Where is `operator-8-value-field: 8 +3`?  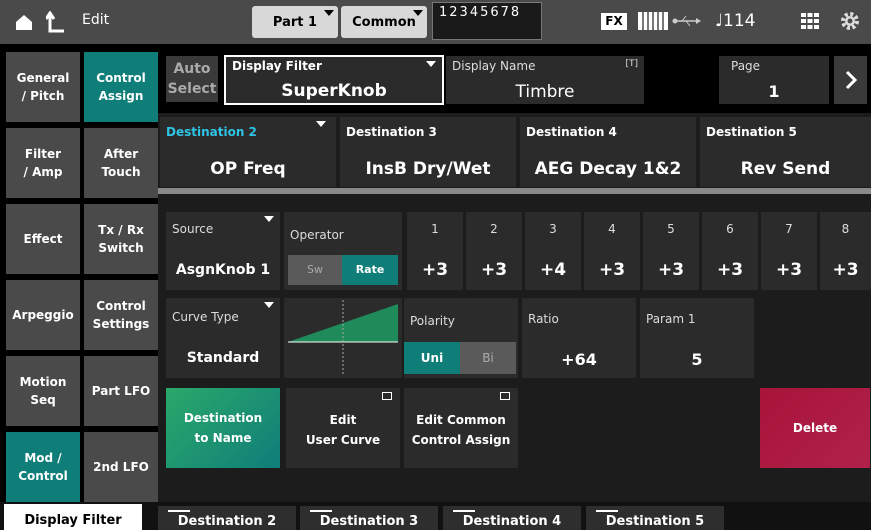
operator-8-value-field: 8 +3 is located at coordinates (845, 251).